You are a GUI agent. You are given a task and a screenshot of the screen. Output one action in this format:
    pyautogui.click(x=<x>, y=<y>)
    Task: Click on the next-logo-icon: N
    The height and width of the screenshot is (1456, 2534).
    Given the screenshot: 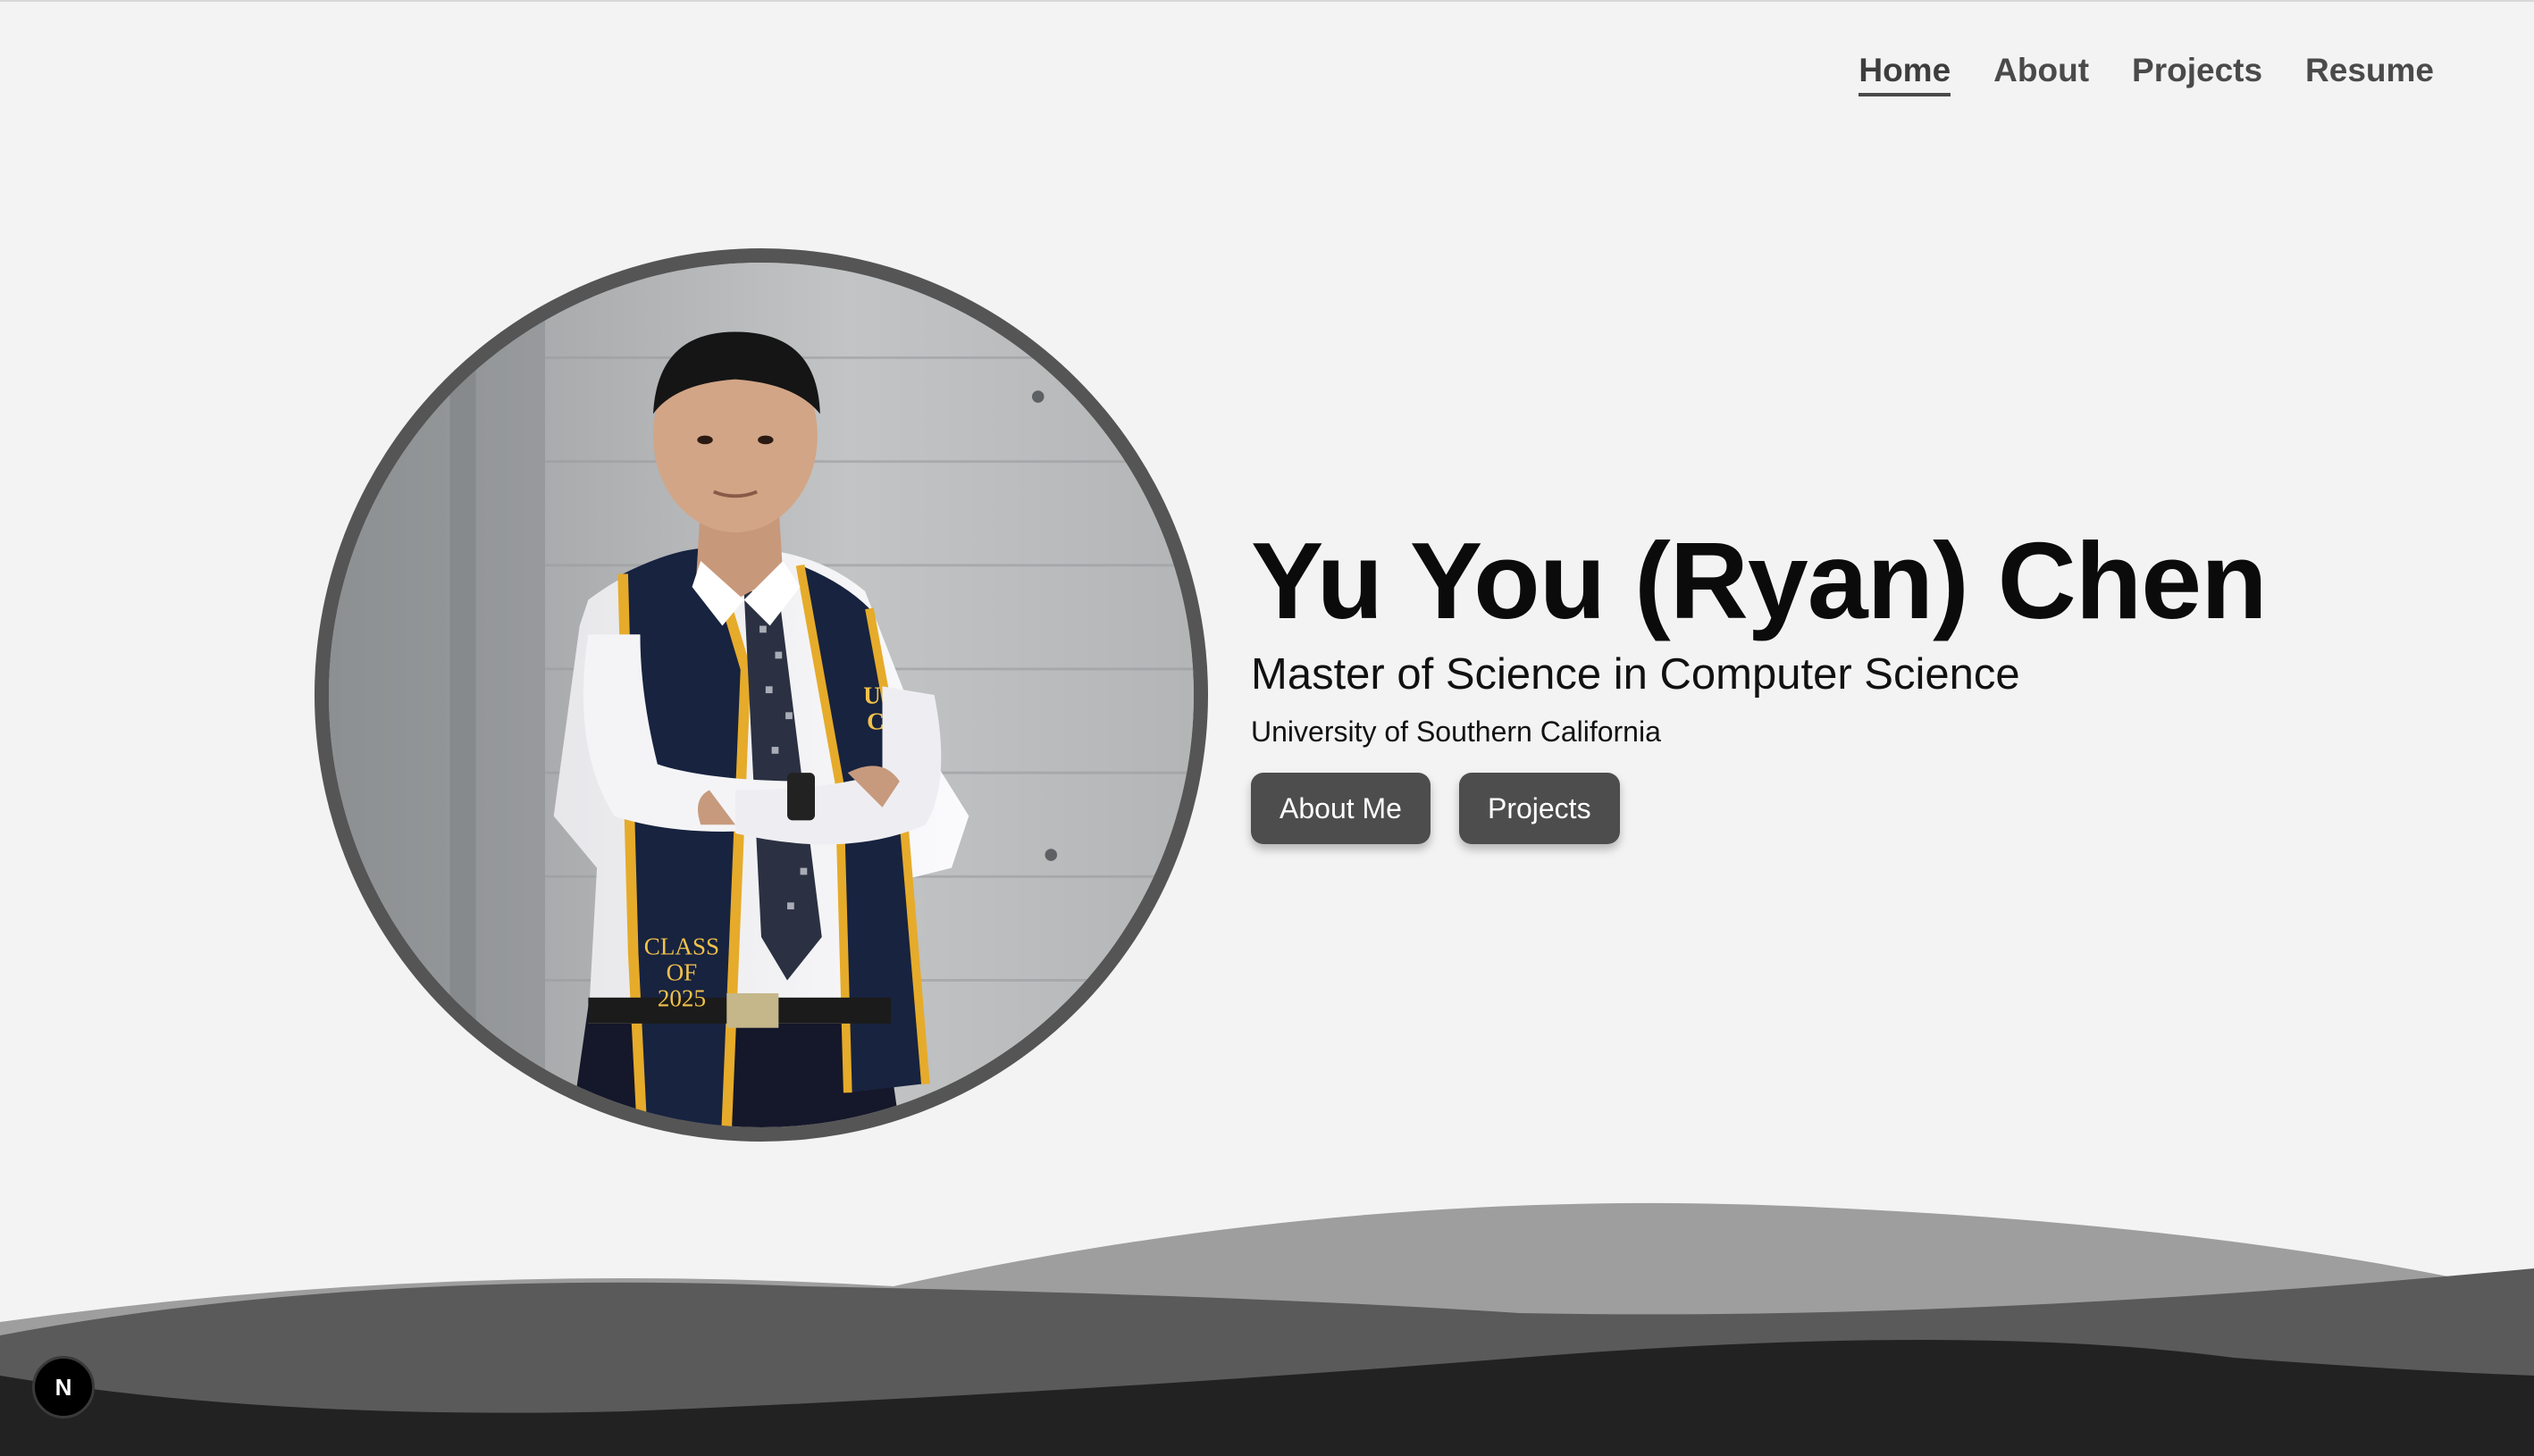 What is the action you would take?
    pyautogui.click(x=64, y=1387)
    